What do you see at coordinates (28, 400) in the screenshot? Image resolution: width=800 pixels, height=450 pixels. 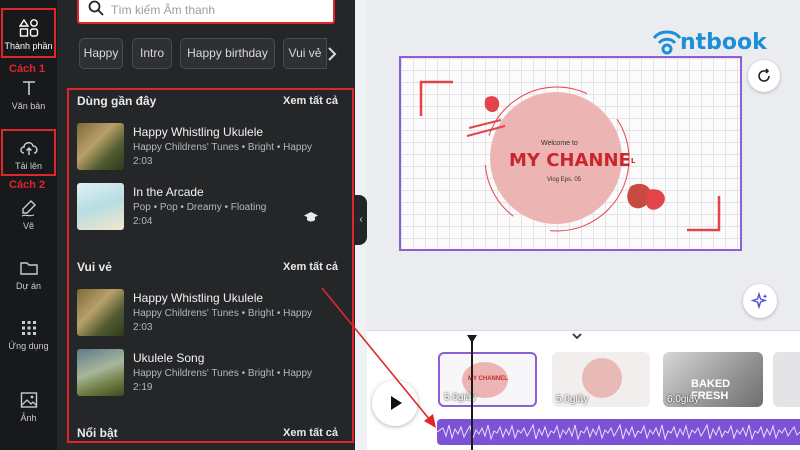 I see `image-icon` at bounding box center [28, 400].